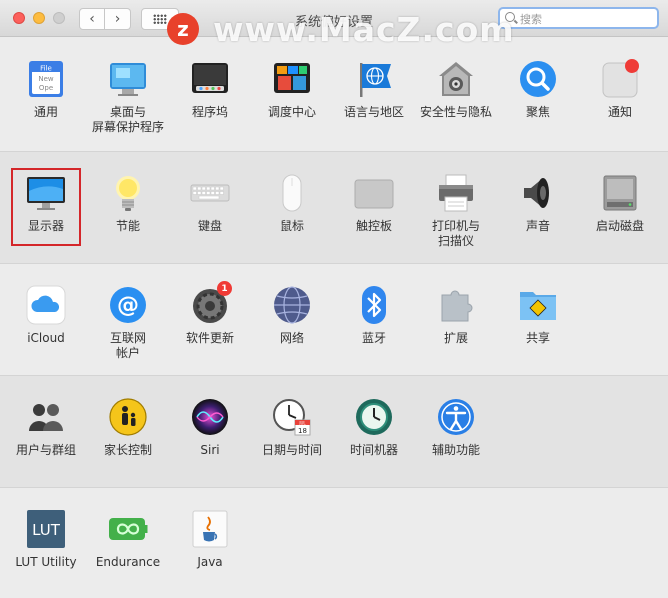  I want to click on pref-pane-energy: 节能, so click(128, 209).